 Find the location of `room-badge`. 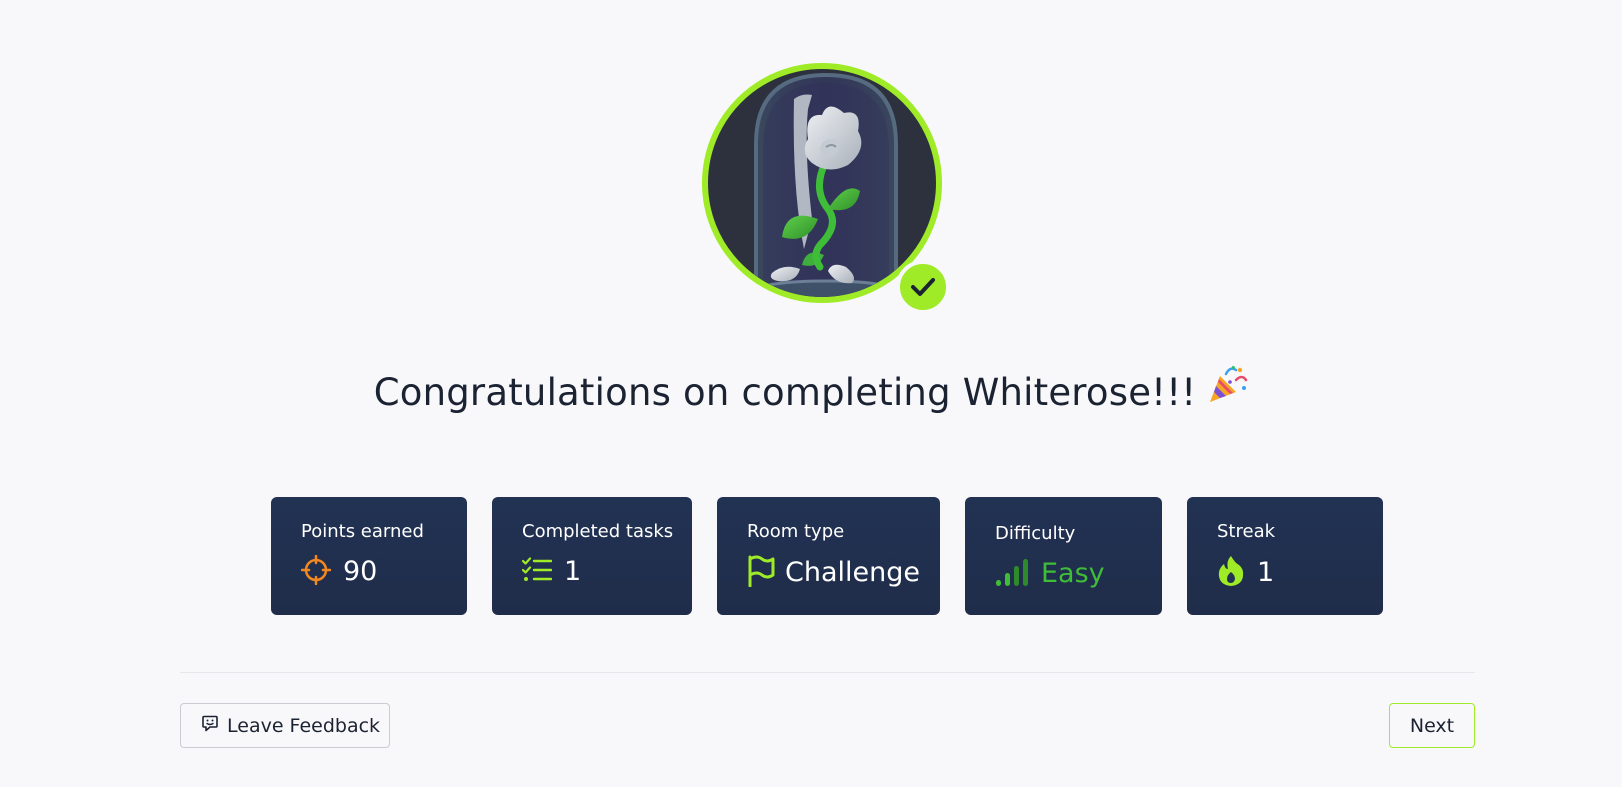

room-badge is located at coordinates (827, 188).